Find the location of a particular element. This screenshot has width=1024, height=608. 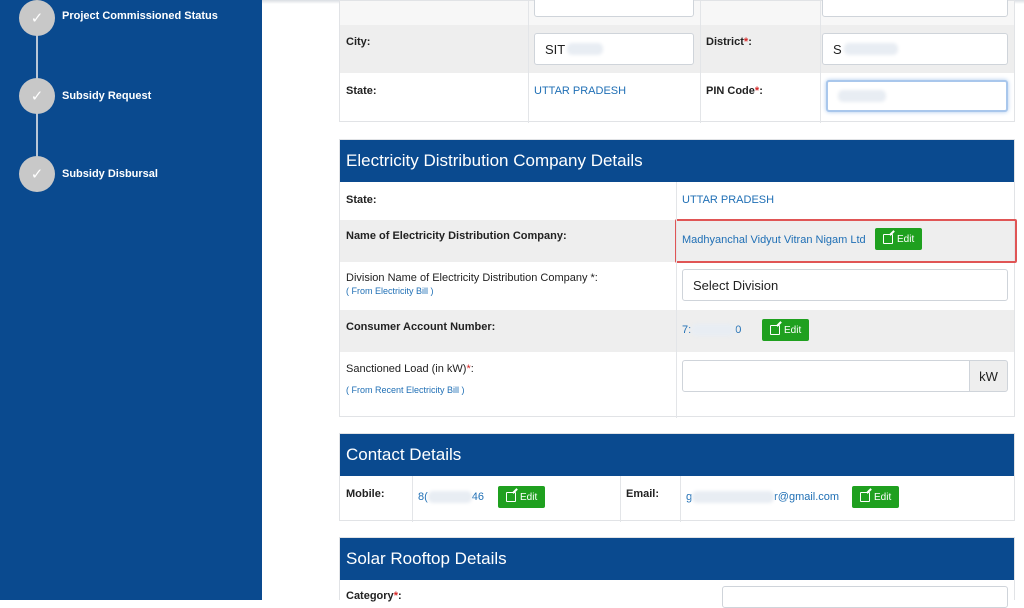

category-label: Category*: is located at coordinates (374, 596).